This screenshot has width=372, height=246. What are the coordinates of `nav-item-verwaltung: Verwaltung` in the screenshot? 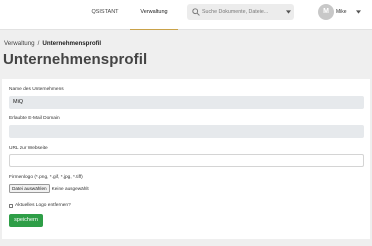 It's located at (154, 15).